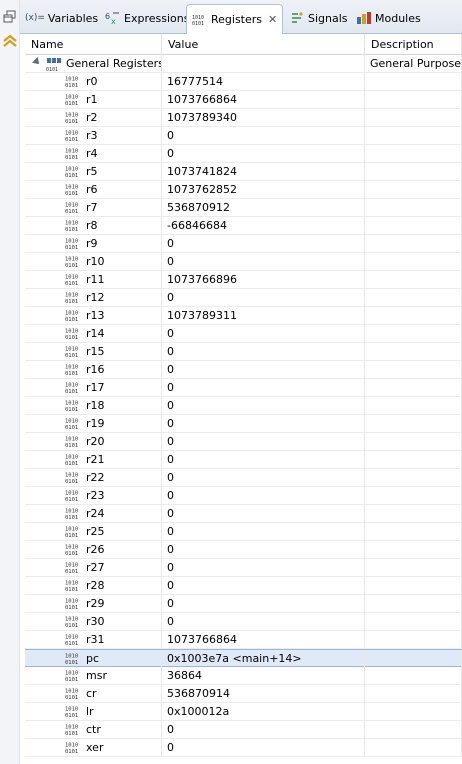  I want to click on register-name-cell: 1010 0101 r5, so click(93, 171).